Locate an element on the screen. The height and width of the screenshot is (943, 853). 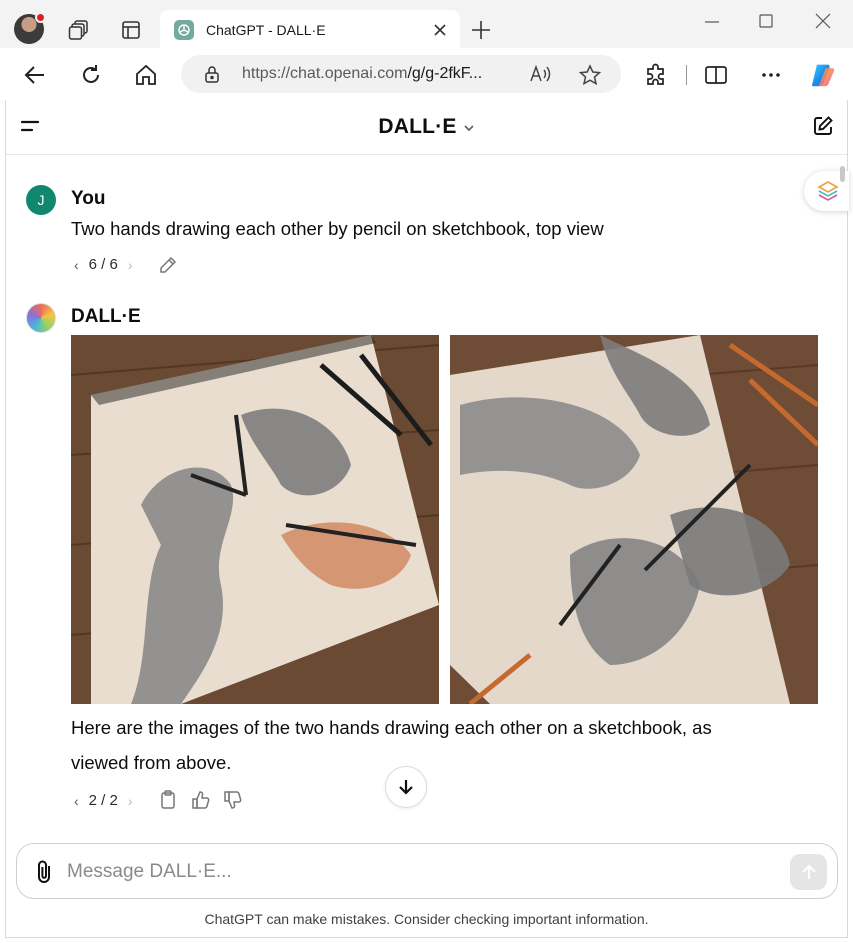
next-response-icon: › is located at coordinates (130, 801).